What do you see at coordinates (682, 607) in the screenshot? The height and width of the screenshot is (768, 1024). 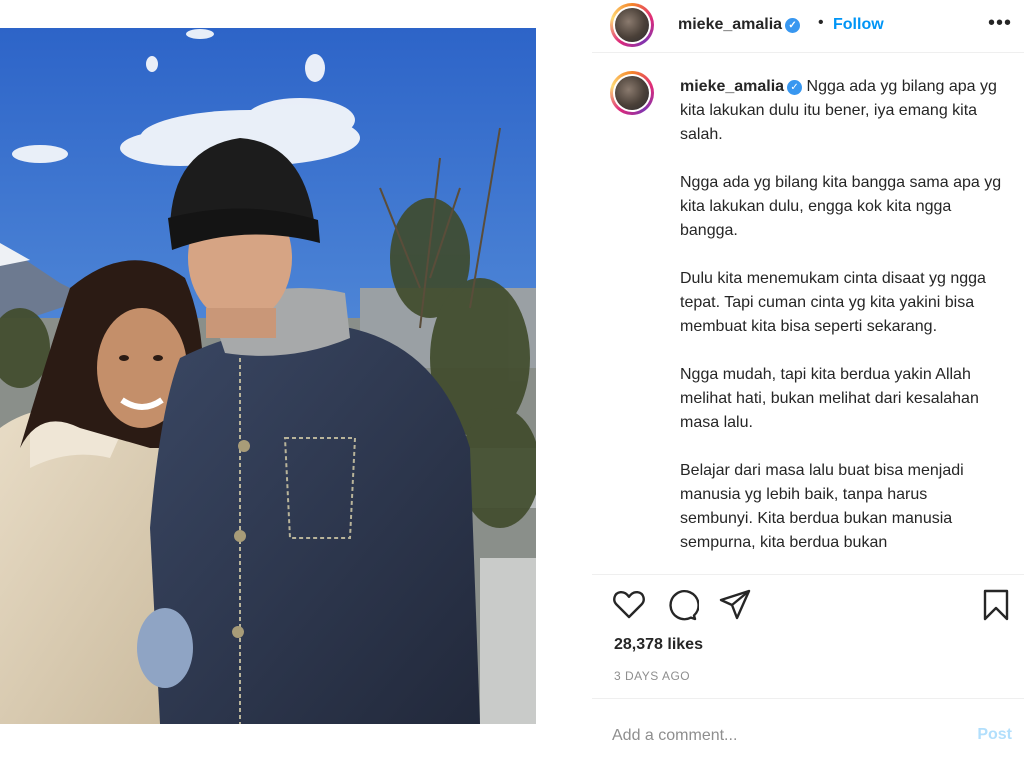 I see `comment-icon` at bounding box center [682, 607].